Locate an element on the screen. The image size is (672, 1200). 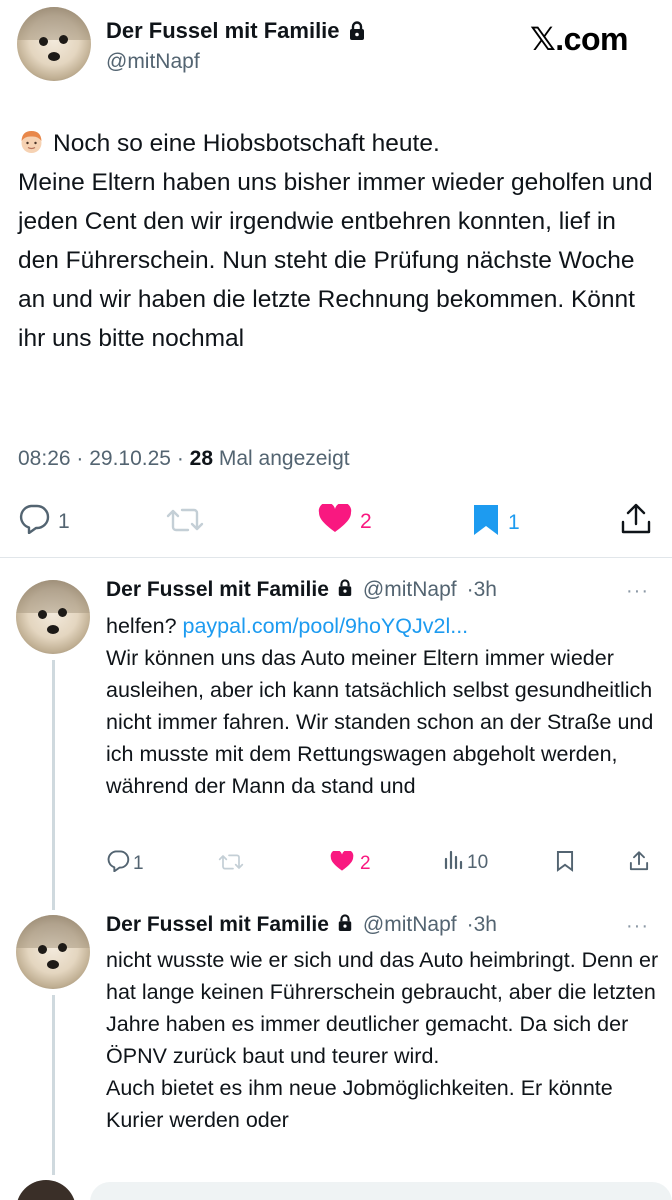
views-count: 10 is located at coordinates (478, 862).